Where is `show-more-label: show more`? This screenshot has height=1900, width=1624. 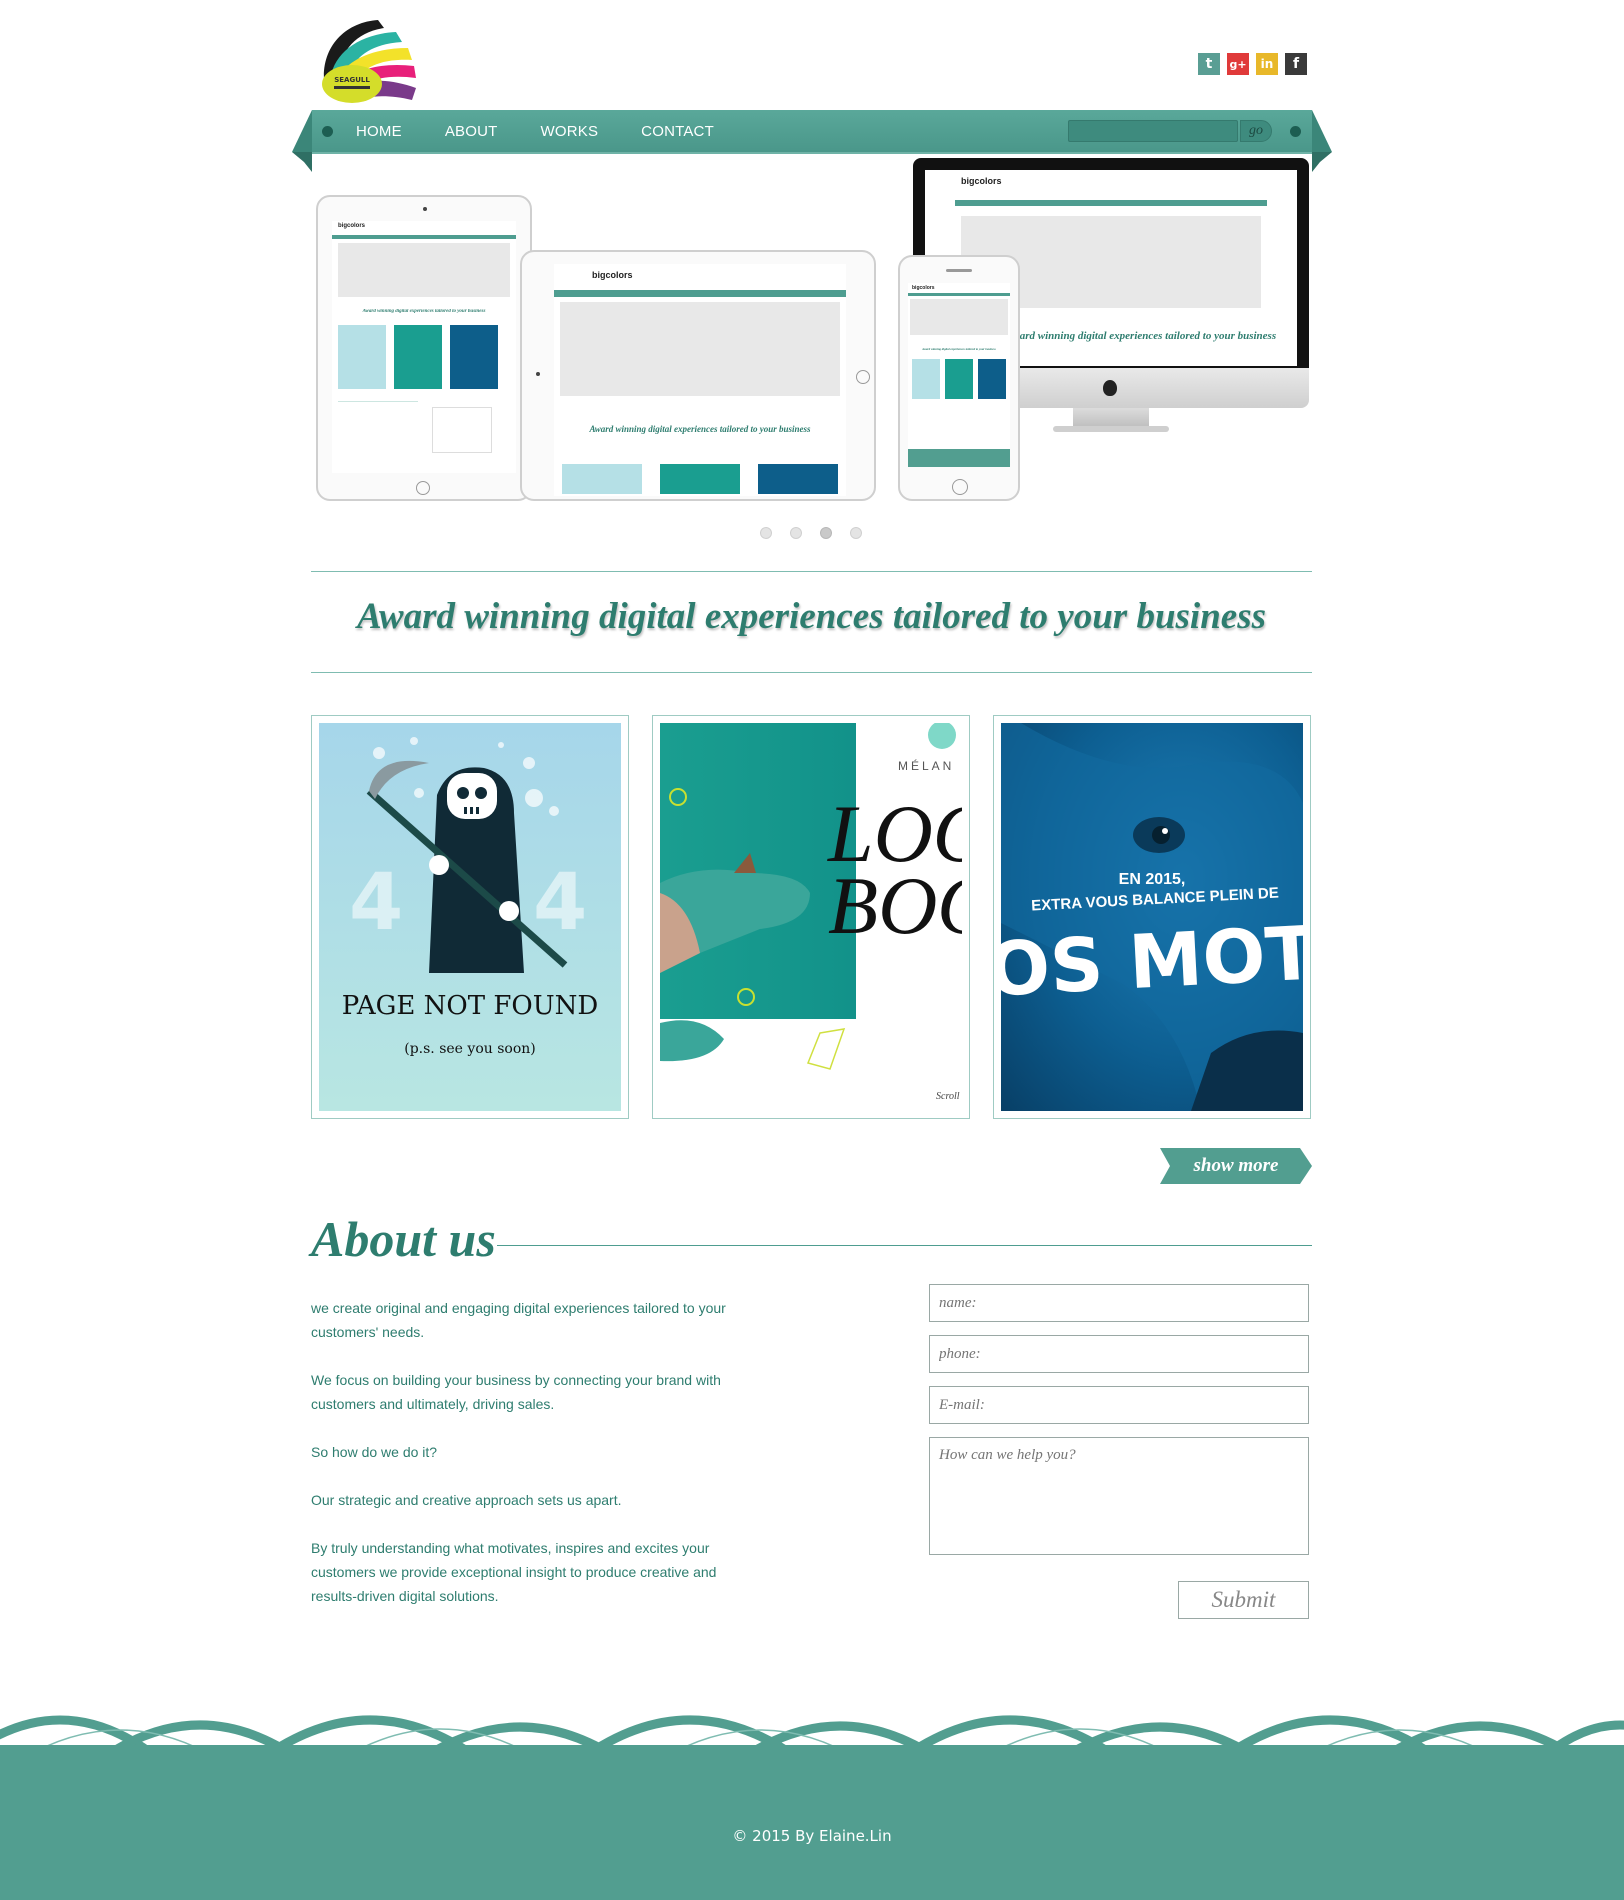 show-more-label: show more is located at coordinates (1236, 1165).